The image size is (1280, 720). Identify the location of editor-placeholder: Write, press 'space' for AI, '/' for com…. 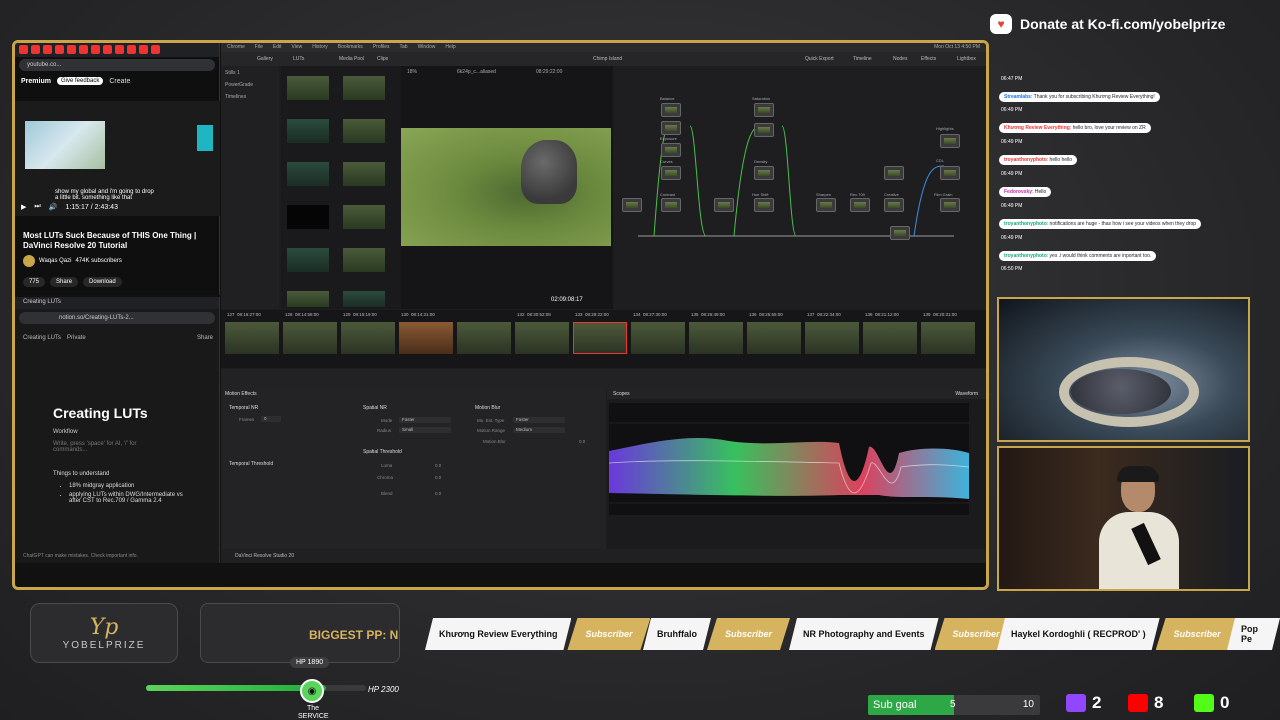
(103, 447).